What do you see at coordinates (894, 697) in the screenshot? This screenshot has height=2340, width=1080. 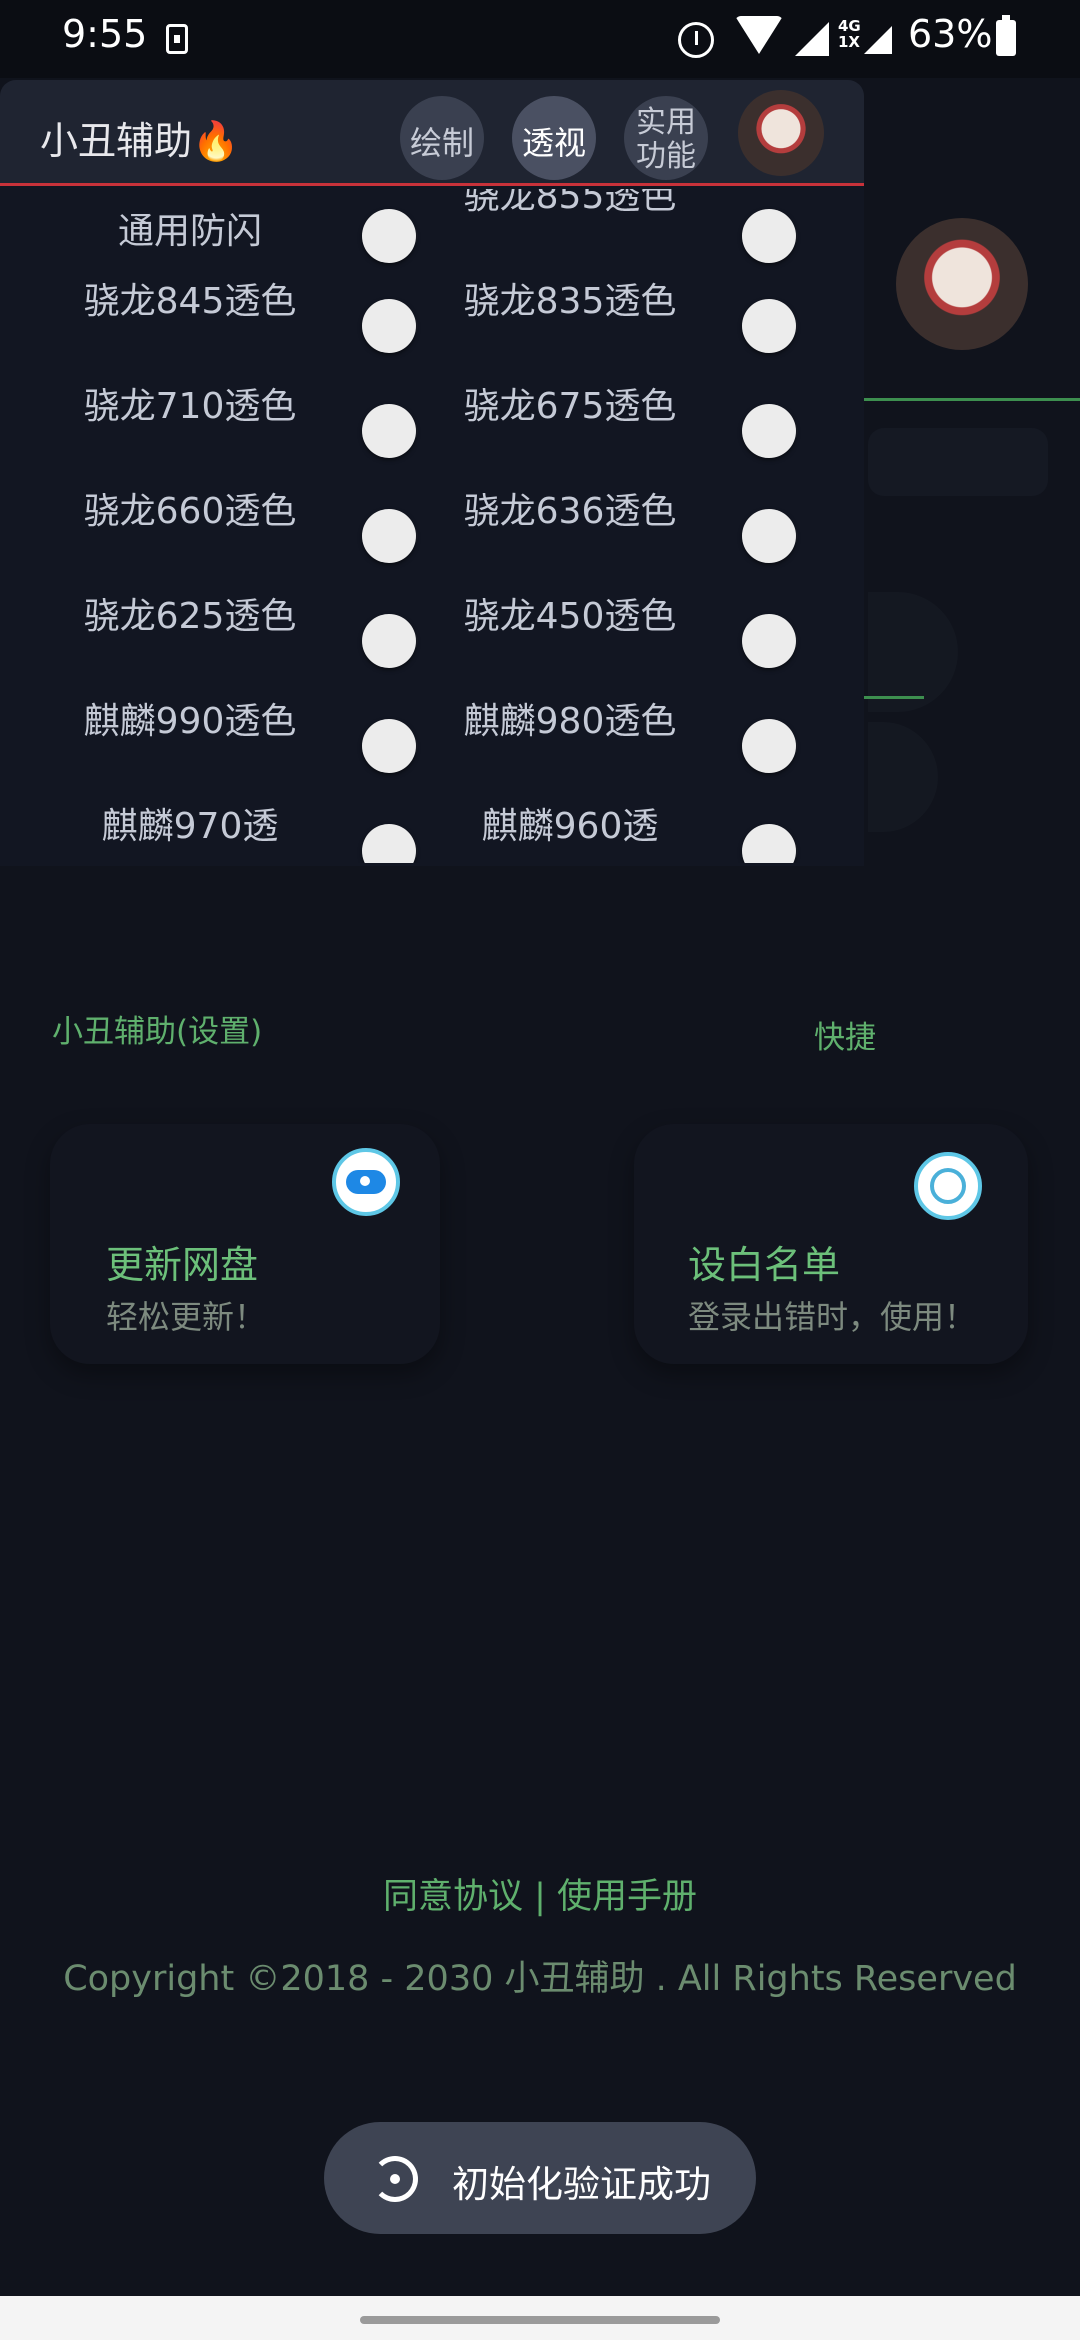 I see `background-divider-small` at bounding box center [894, 697].